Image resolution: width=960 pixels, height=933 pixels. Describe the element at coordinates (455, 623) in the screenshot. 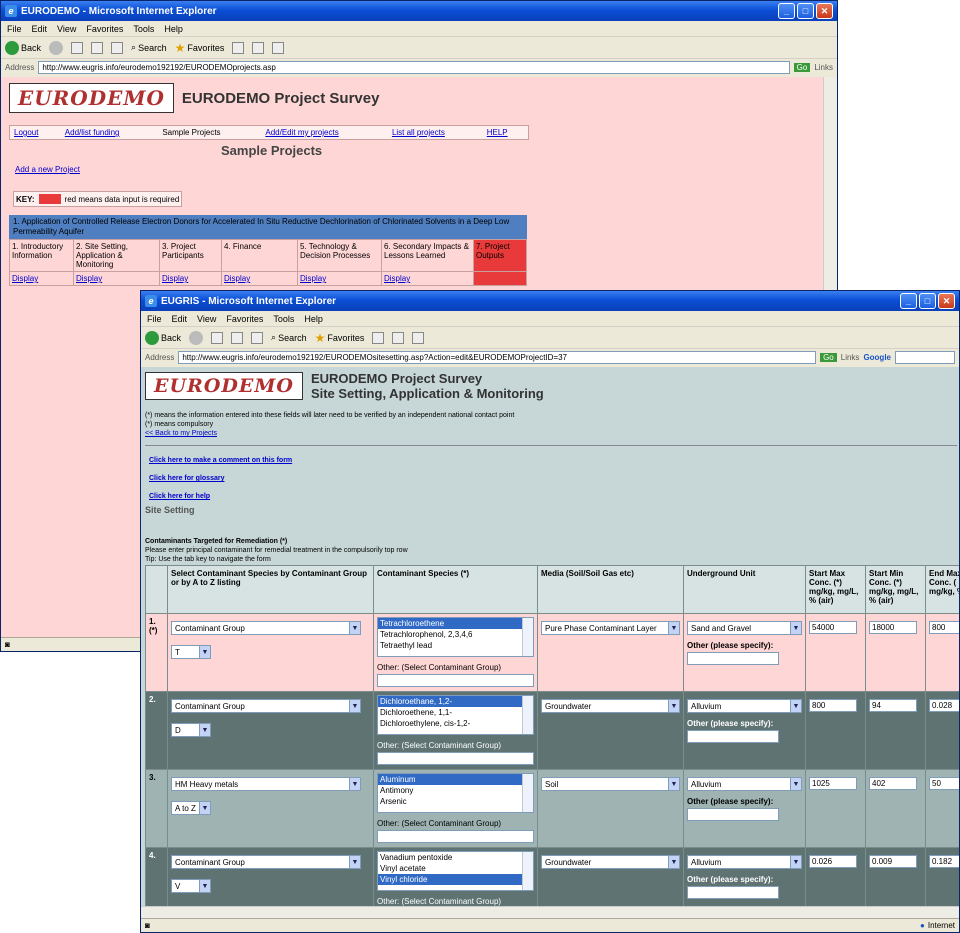

I see `species-option: Tetrachloroethene` at that location.